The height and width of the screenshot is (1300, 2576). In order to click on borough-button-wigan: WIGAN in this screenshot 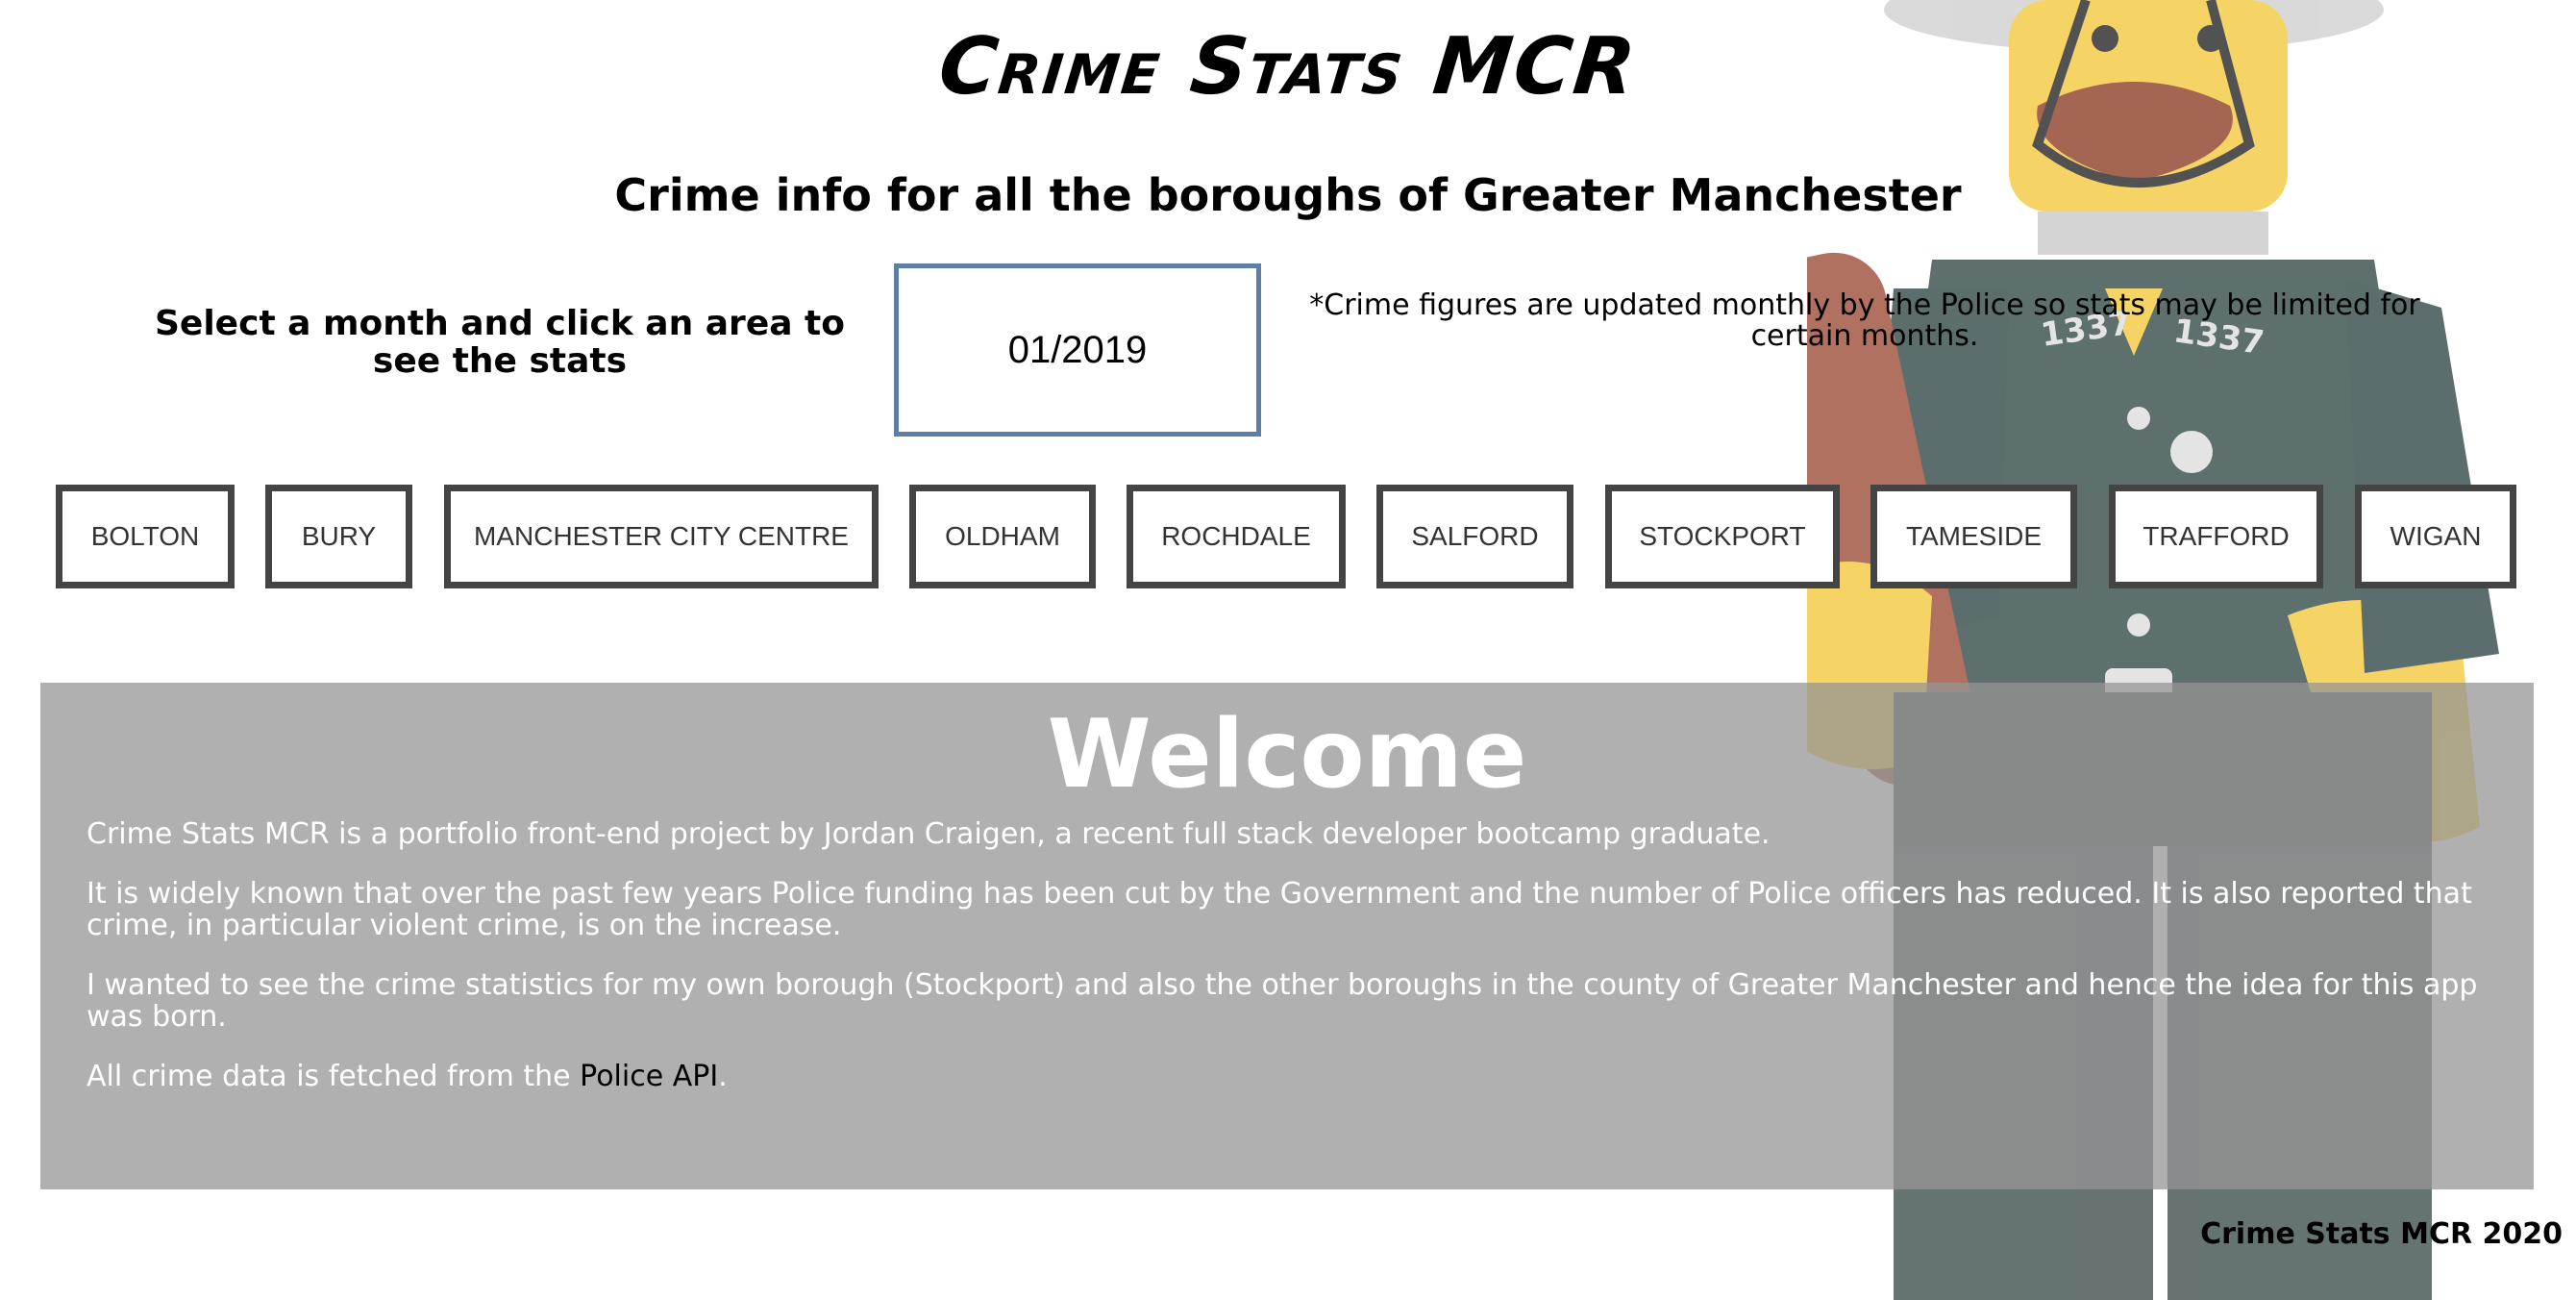, I will do `click(2435, 536)`.